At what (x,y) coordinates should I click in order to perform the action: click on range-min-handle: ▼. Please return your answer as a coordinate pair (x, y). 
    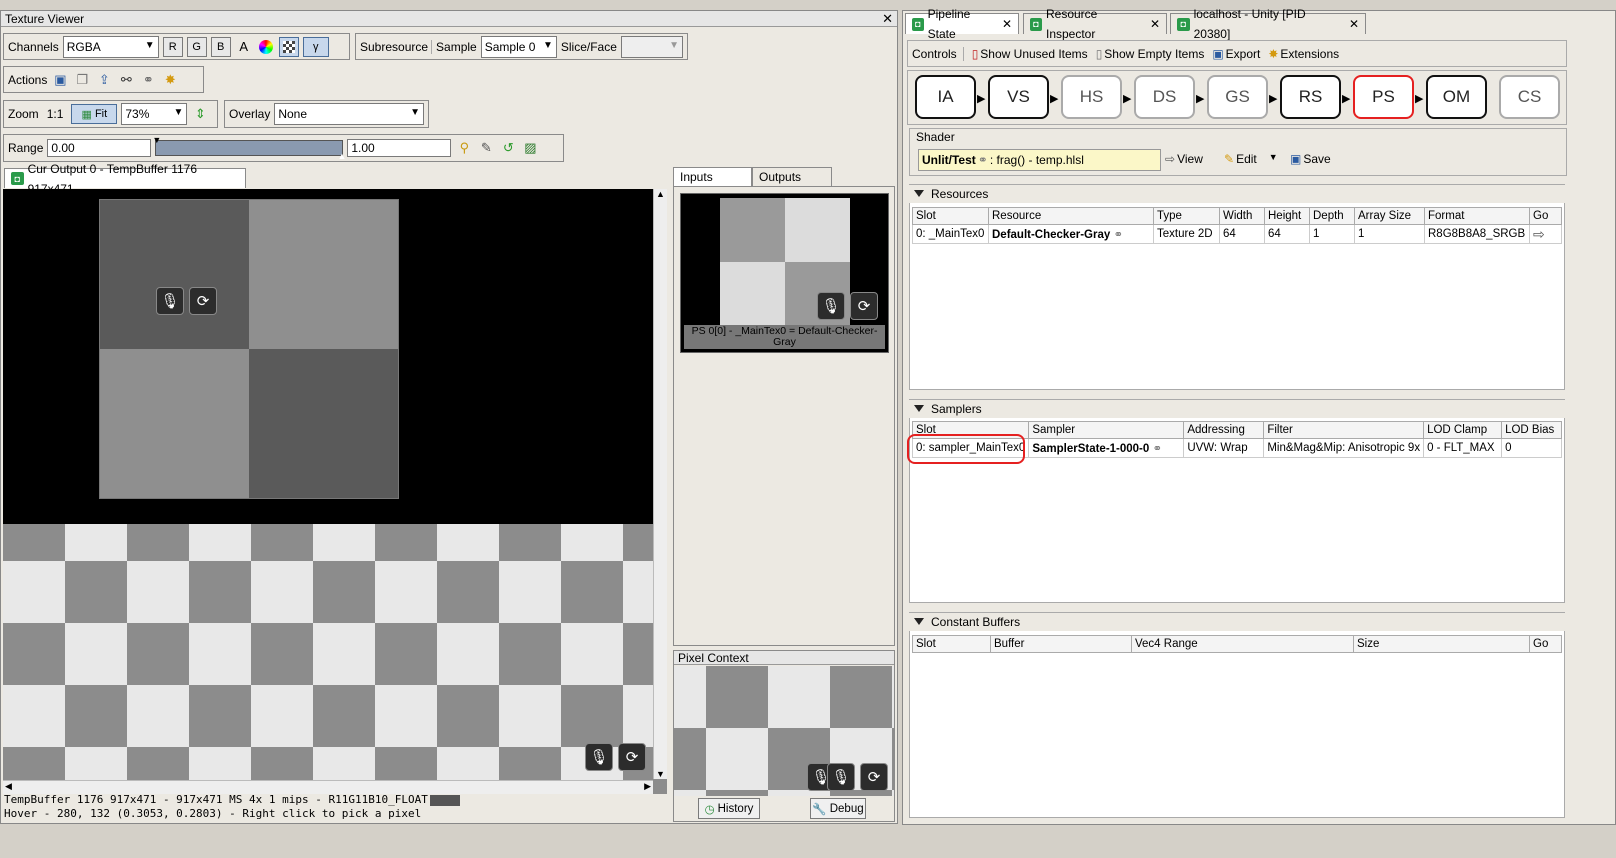
    Looking at the image, I should click on (156, 140).